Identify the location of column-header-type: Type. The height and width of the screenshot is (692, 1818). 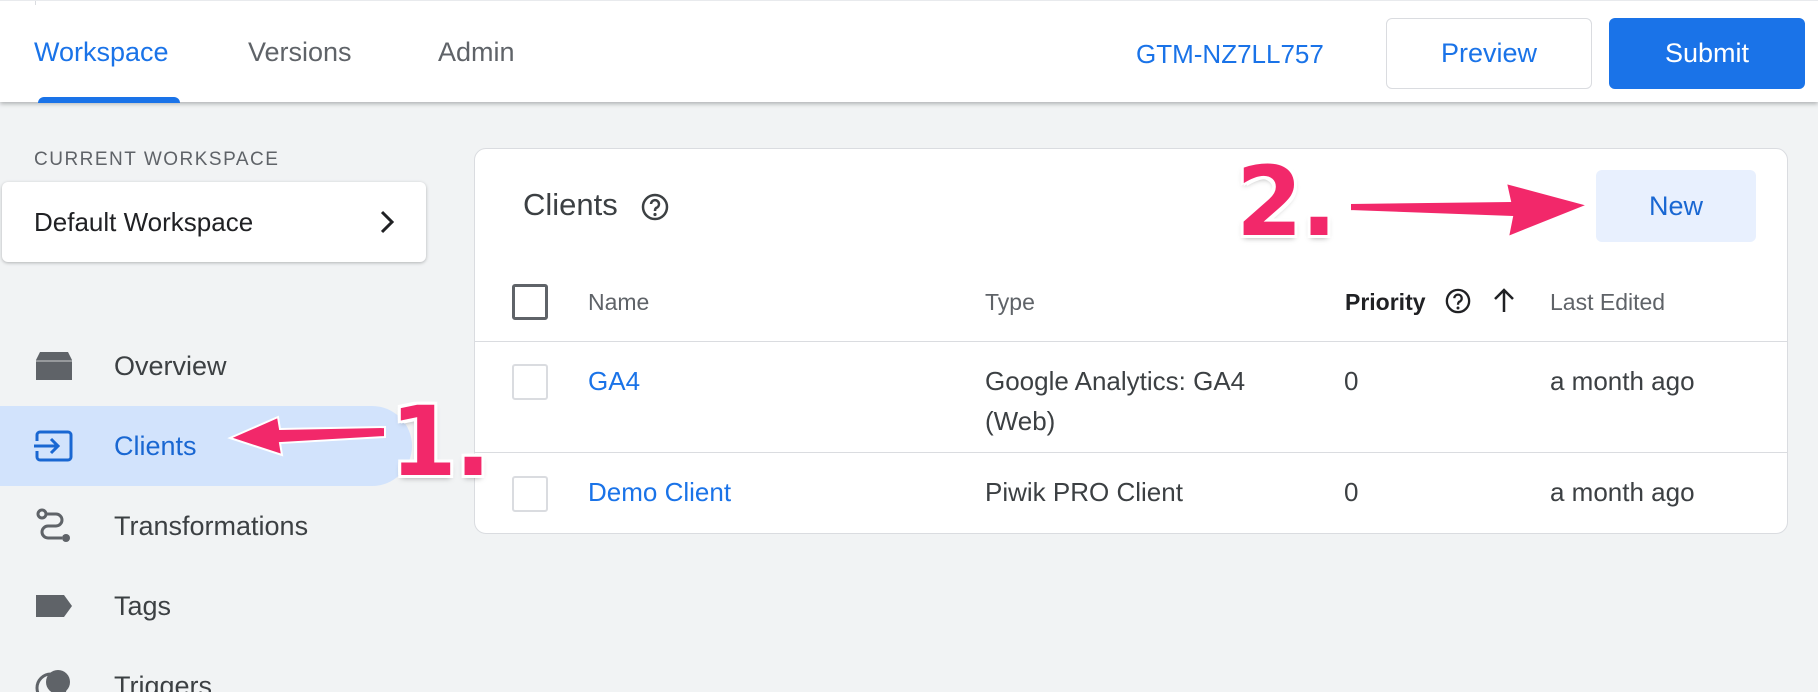
(1010, 302).